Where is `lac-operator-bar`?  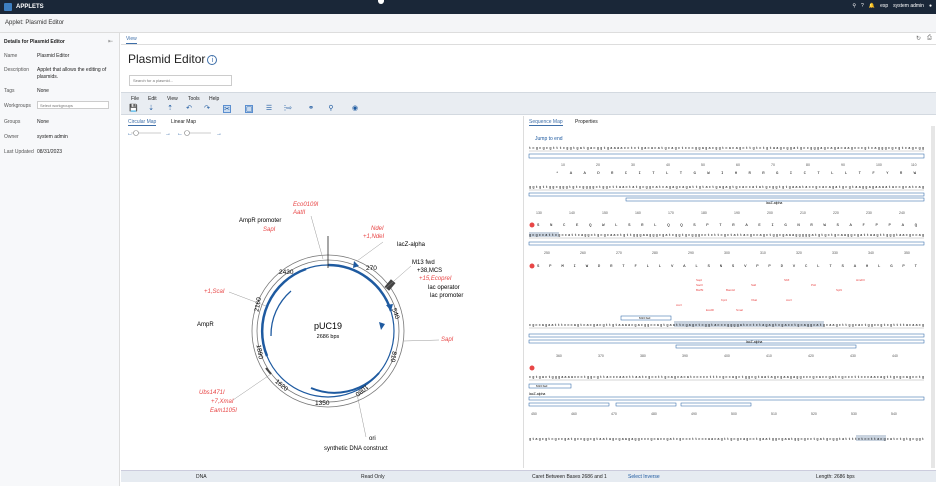 lac-operator-bar is located at coordinates (766, 346).